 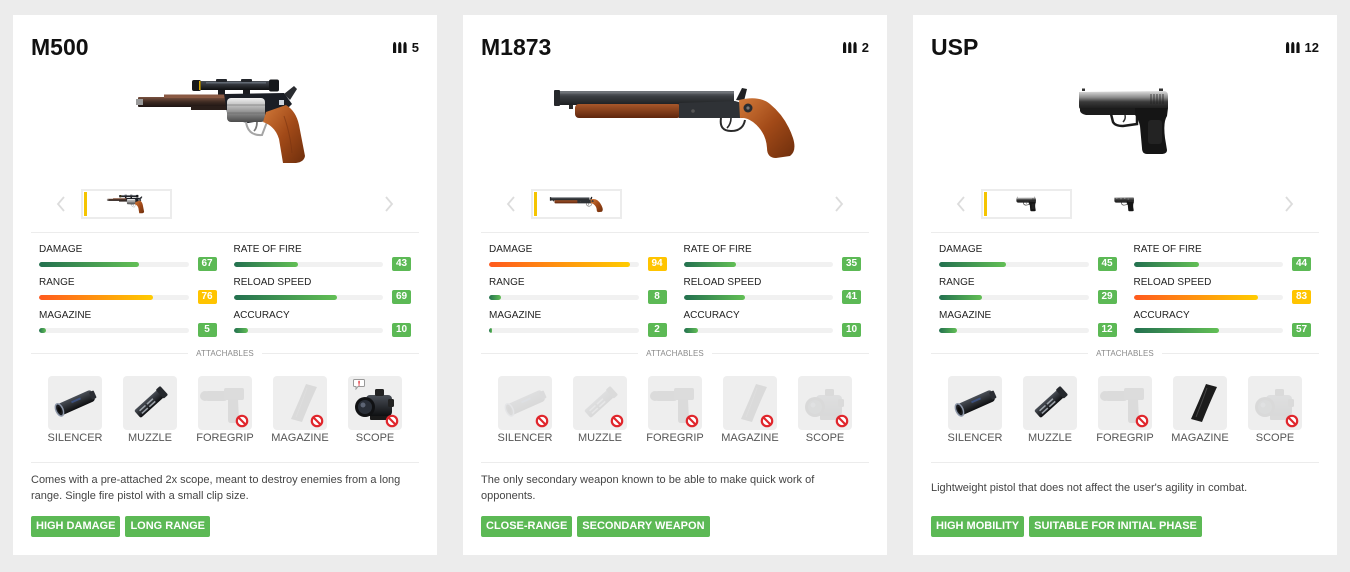 What do you see at coordinates (578, 264) in the screenshot?
I see `stat-row: 94` at bounding box center [578, 264].